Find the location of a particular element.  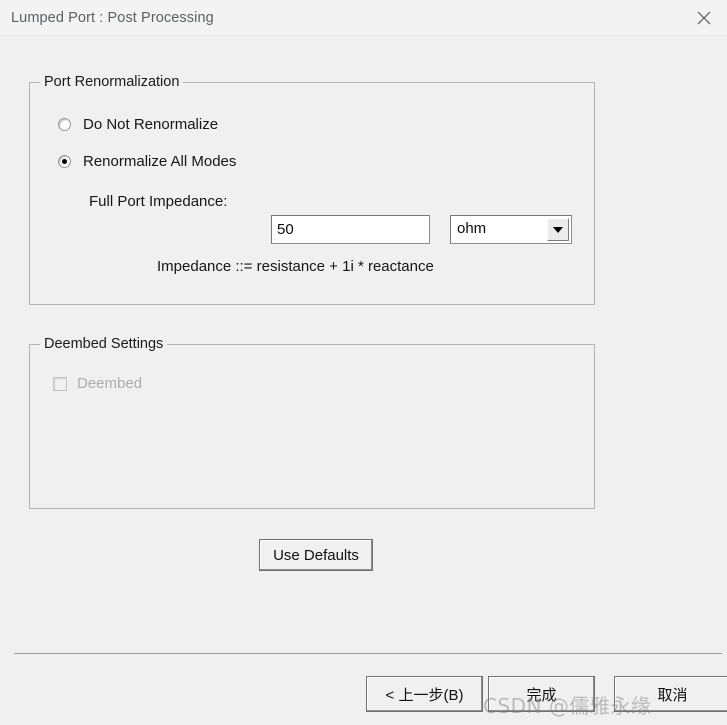

cancel-button: 取消 is located at coordinates (670, 694).